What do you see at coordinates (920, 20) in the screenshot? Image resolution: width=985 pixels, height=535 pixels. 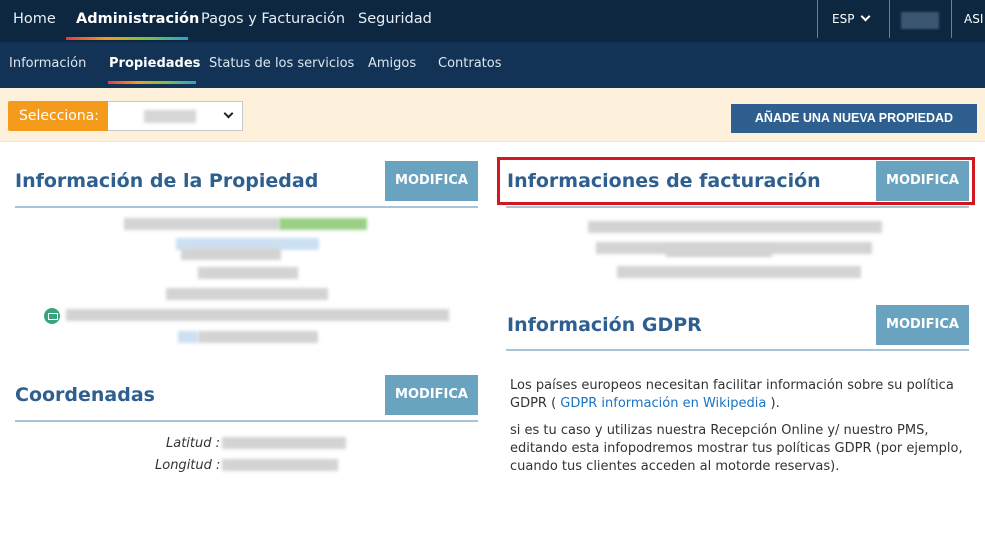 I see `user-avatar` at bounding box center [920, 20].